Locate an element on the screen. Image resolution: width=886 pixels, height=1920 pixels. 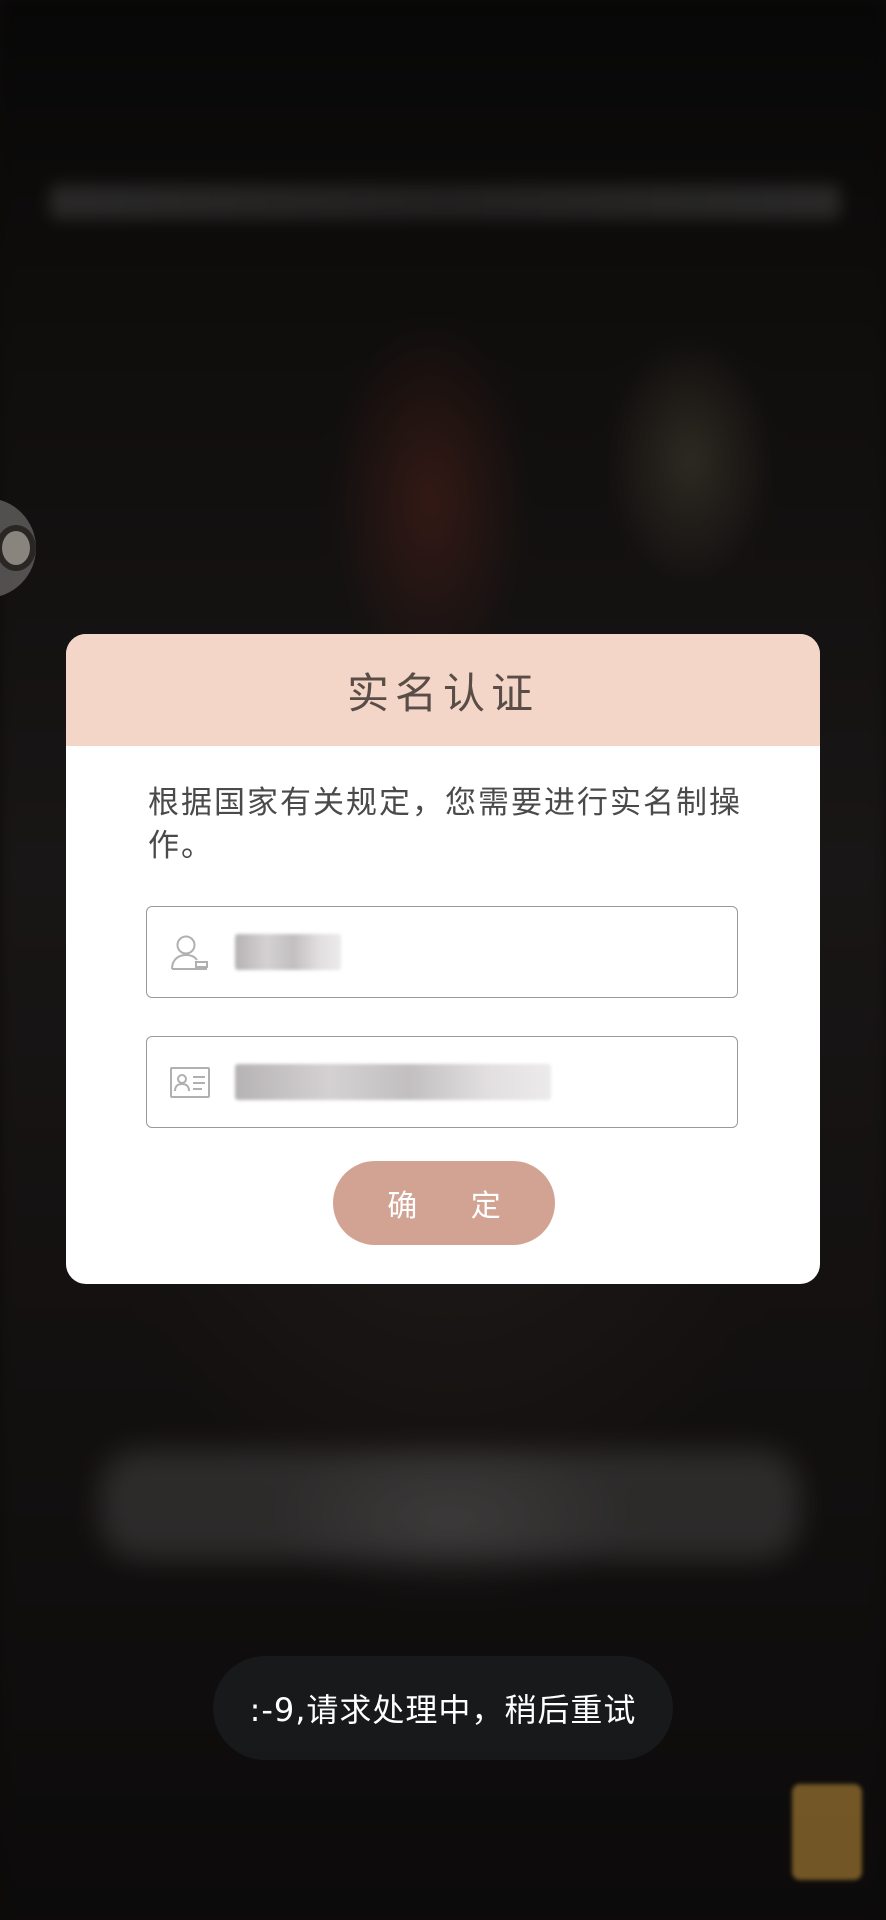
dialog-title: 实名认证 is located at coordinates (442, 693).